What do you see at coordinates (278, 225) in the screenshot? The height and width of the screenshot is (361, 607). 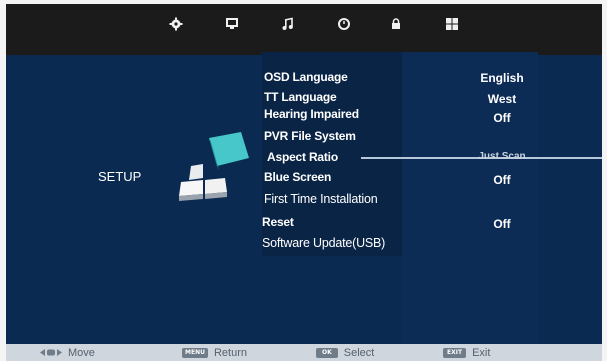 I see `menu-item-reset: Reset` at bounding box center [278, 225].